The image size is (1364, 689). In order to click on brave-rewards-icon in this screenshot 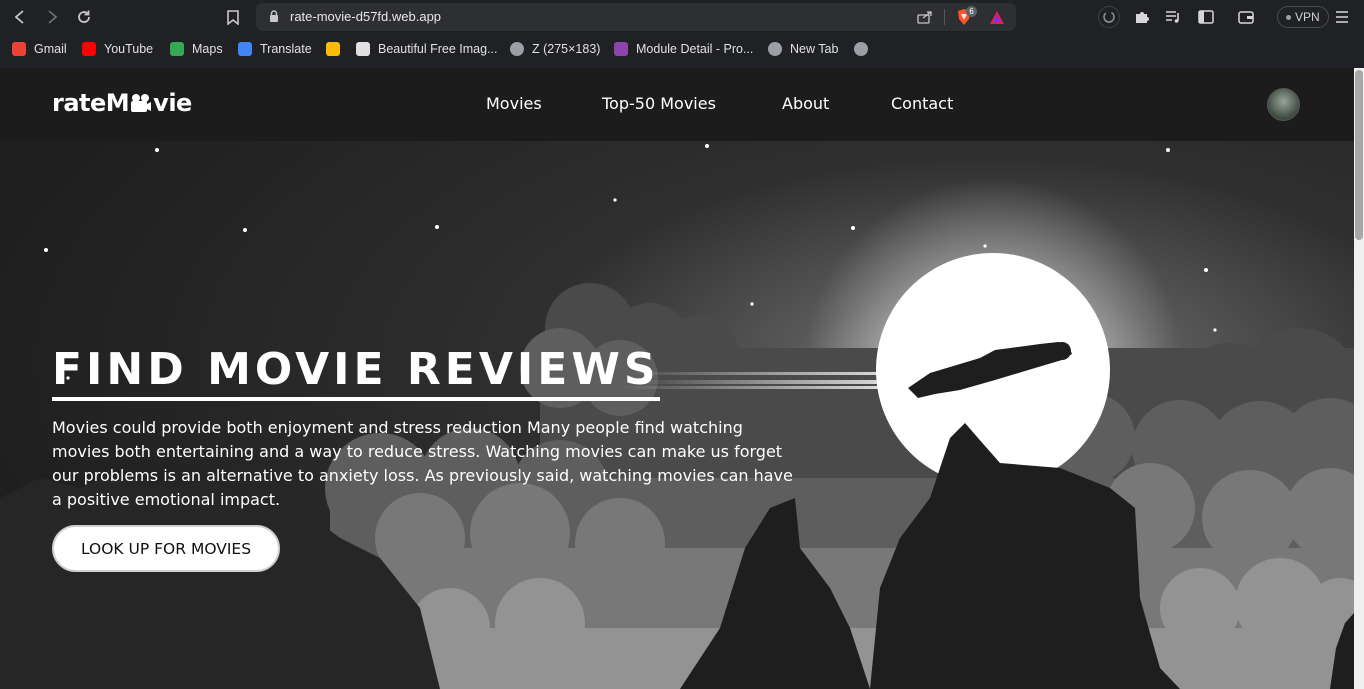, I will do `click(997, 17)`.